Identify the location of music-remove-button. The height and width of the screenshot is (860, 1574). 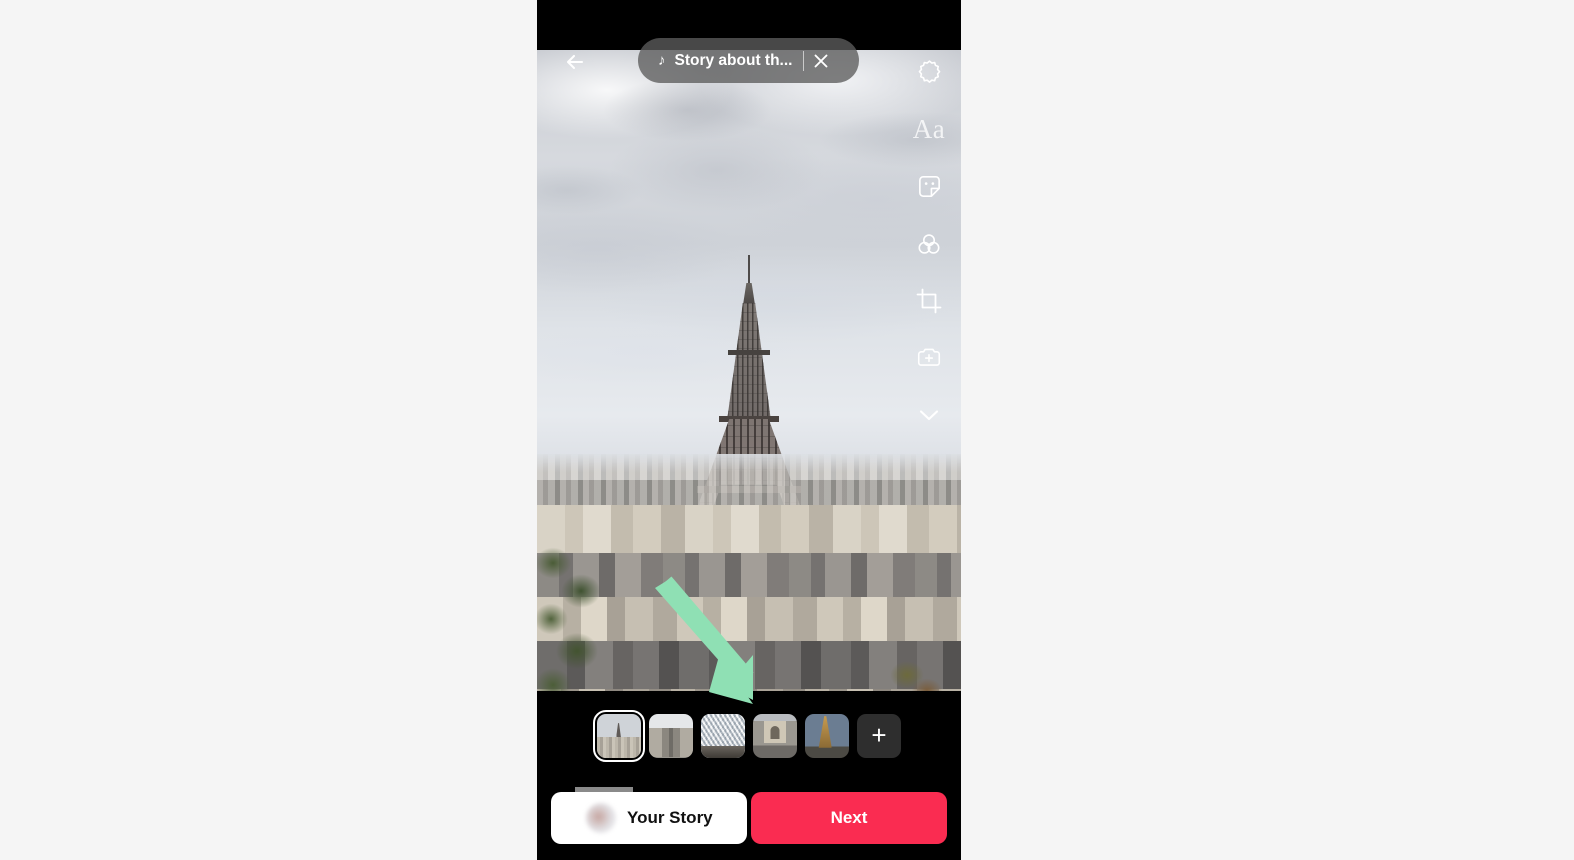
(821, 60).